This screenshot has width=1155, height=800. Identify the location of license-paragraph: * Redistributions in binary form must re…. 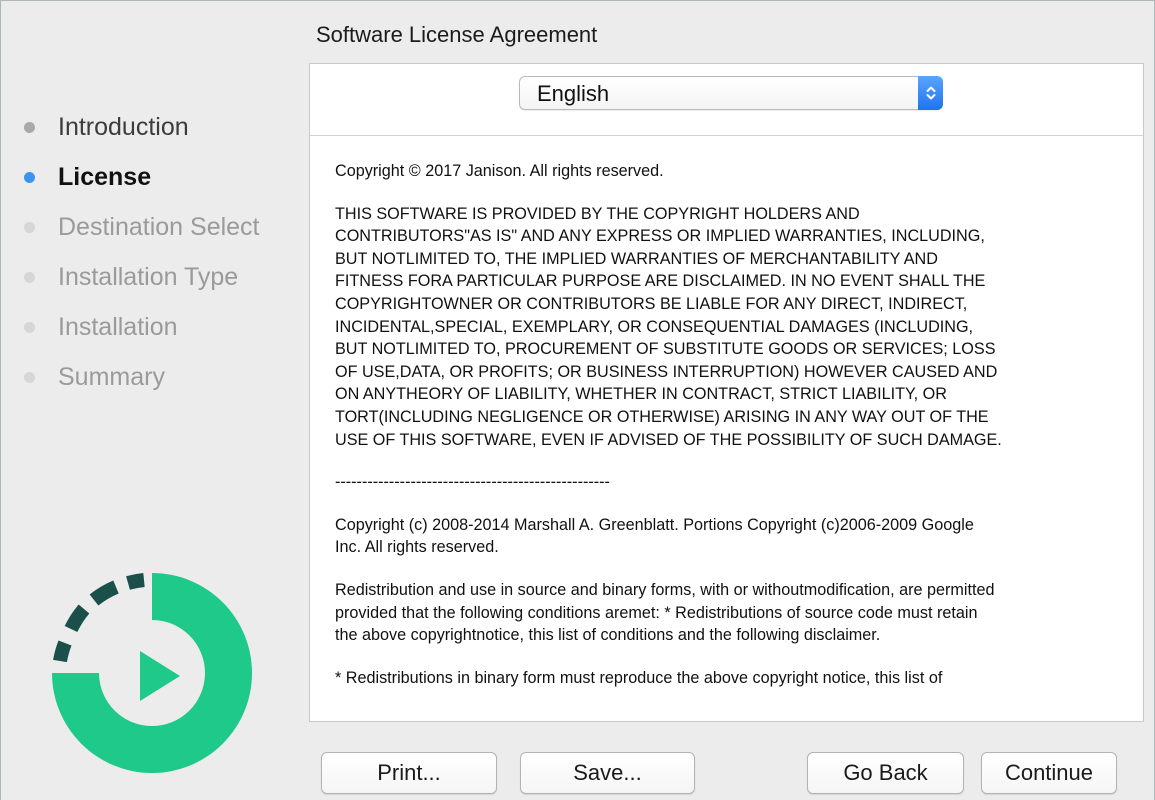
(639, 677).